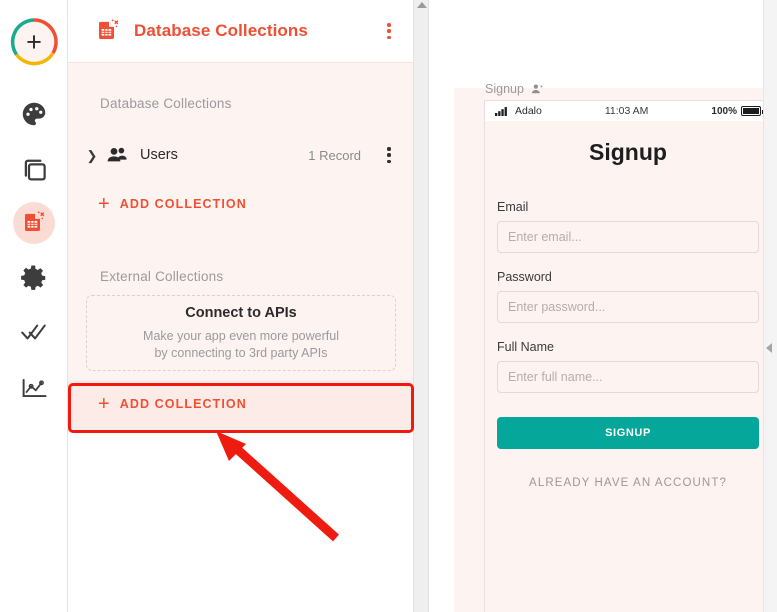 The height and width of the screenshot is (612, 777). What do you see at coordinates (501, 111) in the screenshot?
I see `signal-bars-icon` at bounding box center [501, 111].